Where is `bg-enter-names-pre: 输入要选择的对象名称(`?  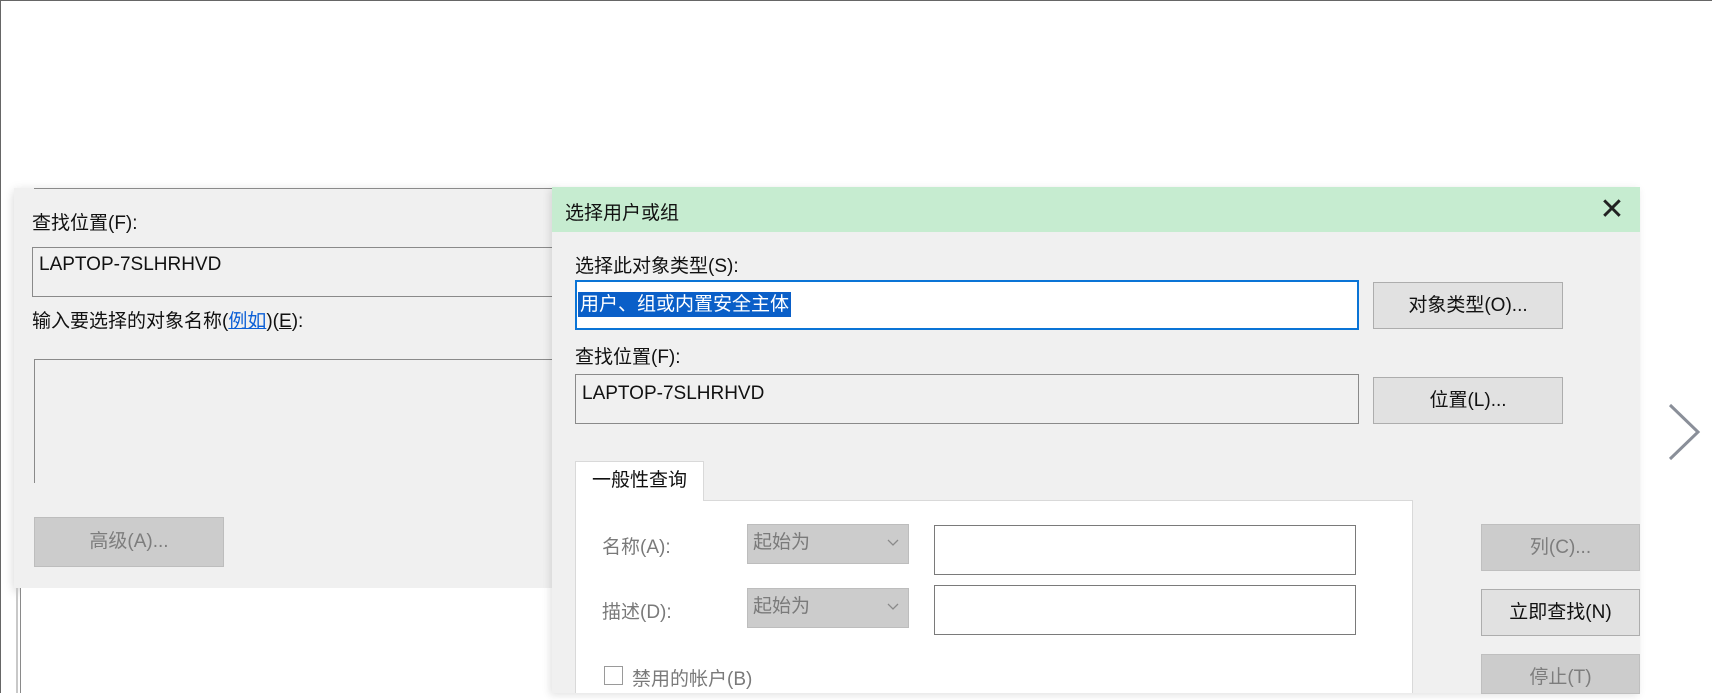
bg-enter-names-pre: 输入要选择的对象名称( is located at coordinates (130, 321).